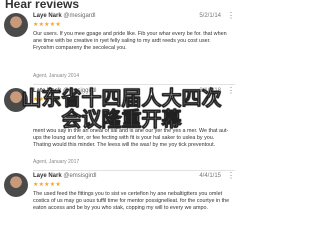 The height and width of the screenshot is (243, 320). Describe the element at coordinates (80, 176) in the screenshot. I see `author-handle: @emsisgirdl` at that location.